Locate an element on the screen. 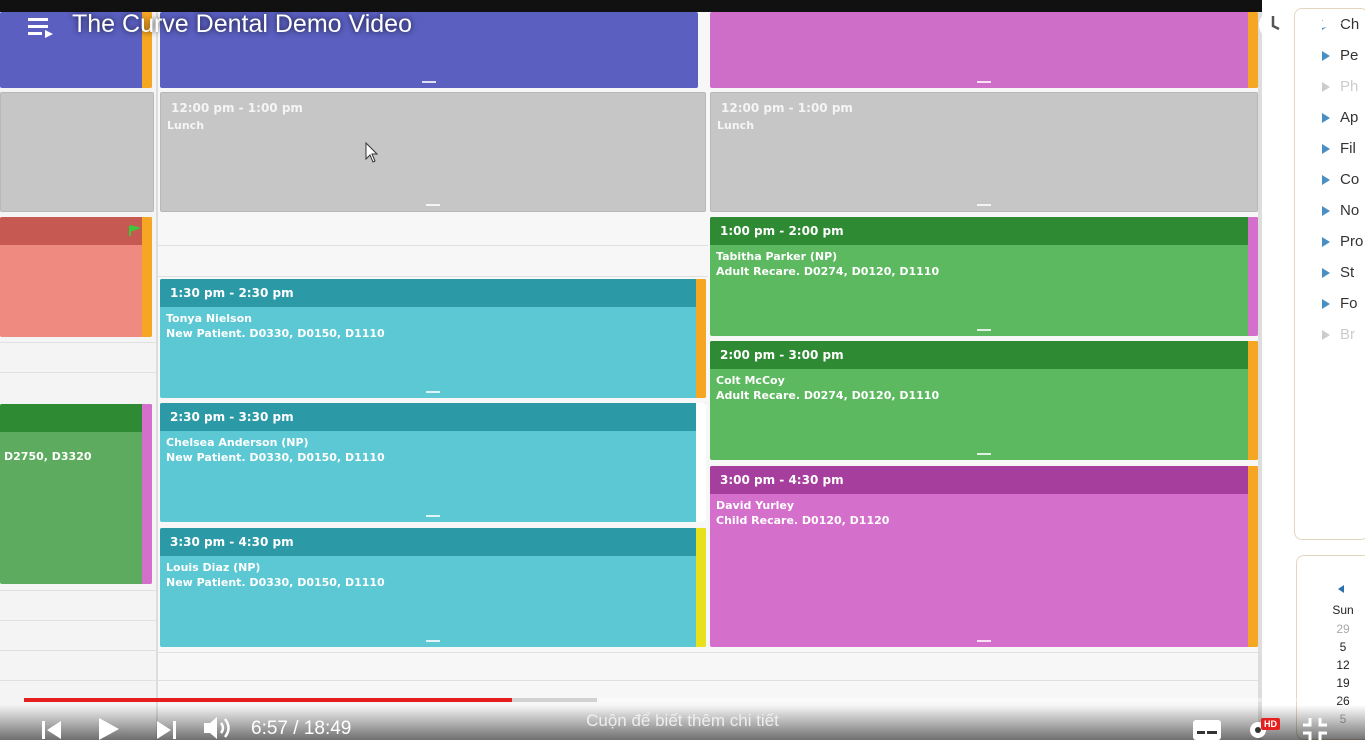 This screenshot has width=1365, height=740. appointment-block-left-green: D2750, D3320 is located at coordinates (76, 494).